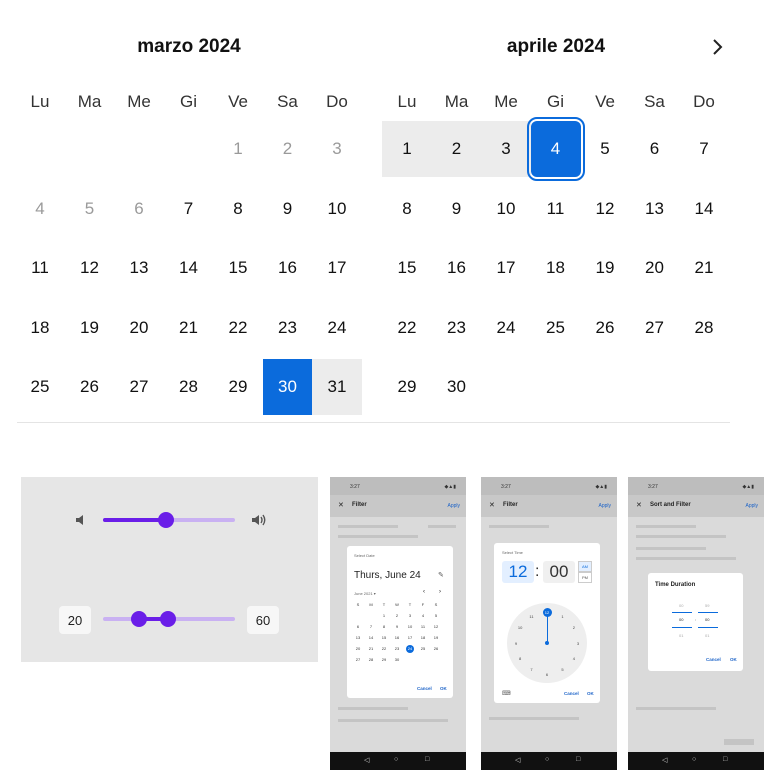  What do you see at coordinates (456, 149) in the screenshot?
I see `calendar-day: 2` at bounding box center [456, 149].